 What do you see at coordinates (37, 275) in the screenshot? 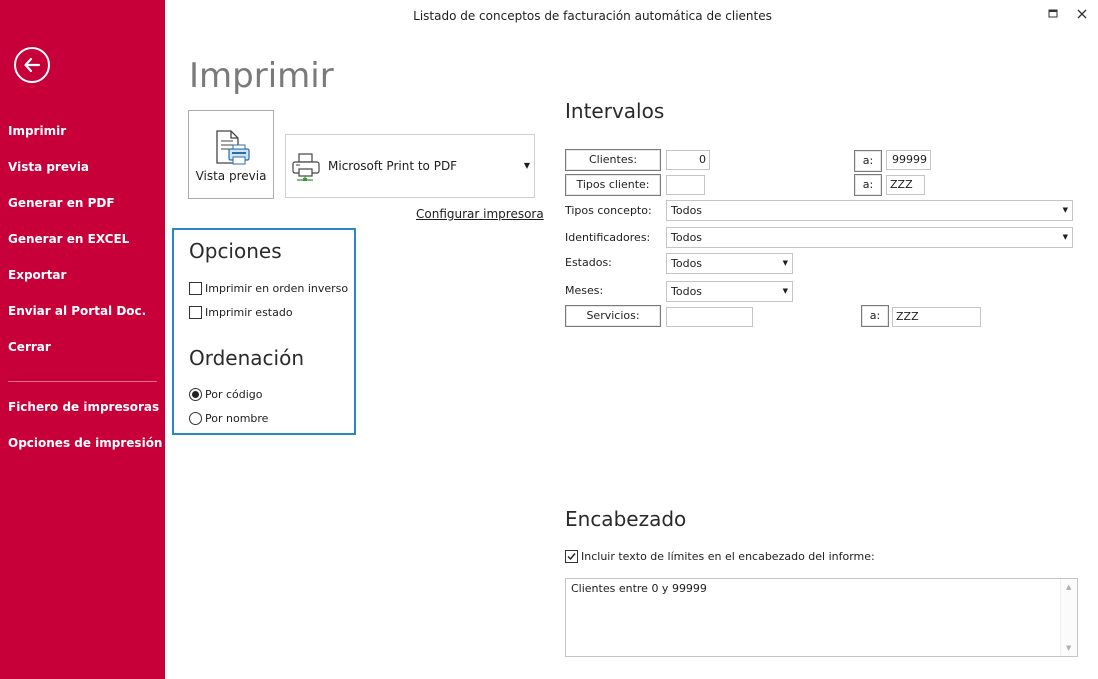
I see `sidebar-item-exportar: Exportar` at bounding box center [37, 275].